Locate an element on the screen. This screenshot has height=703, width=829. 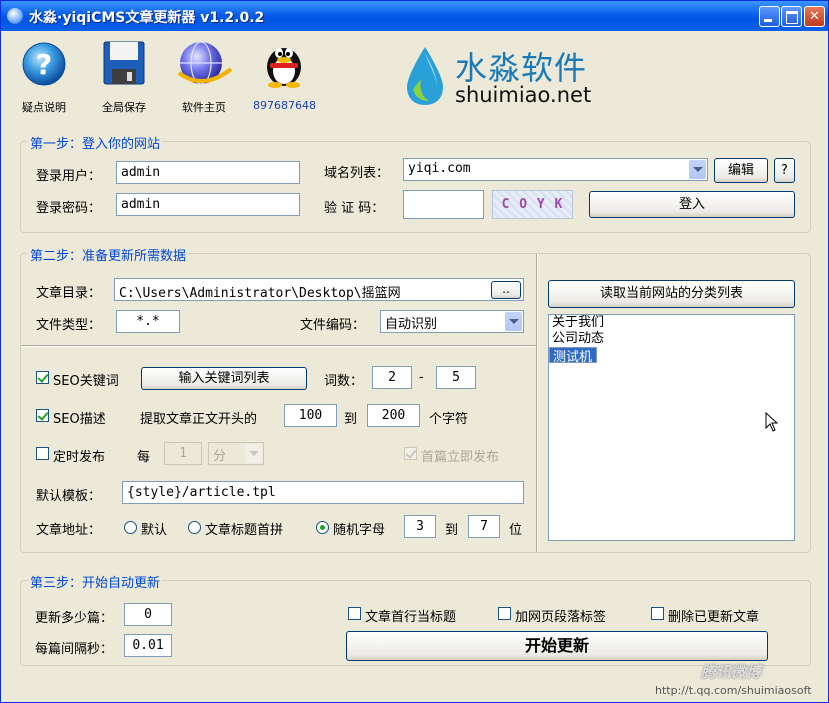
url-title-pinyin-label: 文章标题首拼 is located at coordinates (244, 528).